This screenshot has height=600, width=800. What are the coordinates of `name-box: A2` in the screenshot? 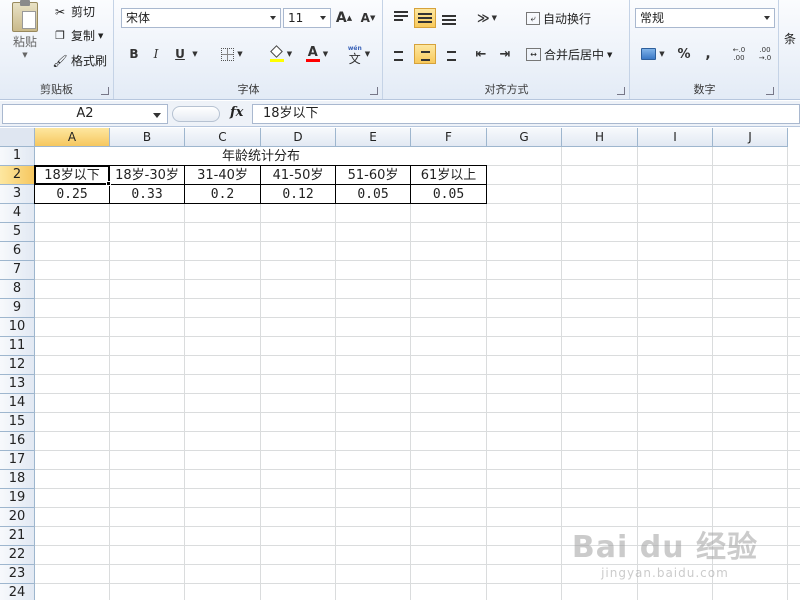 It's located at (85, 114).